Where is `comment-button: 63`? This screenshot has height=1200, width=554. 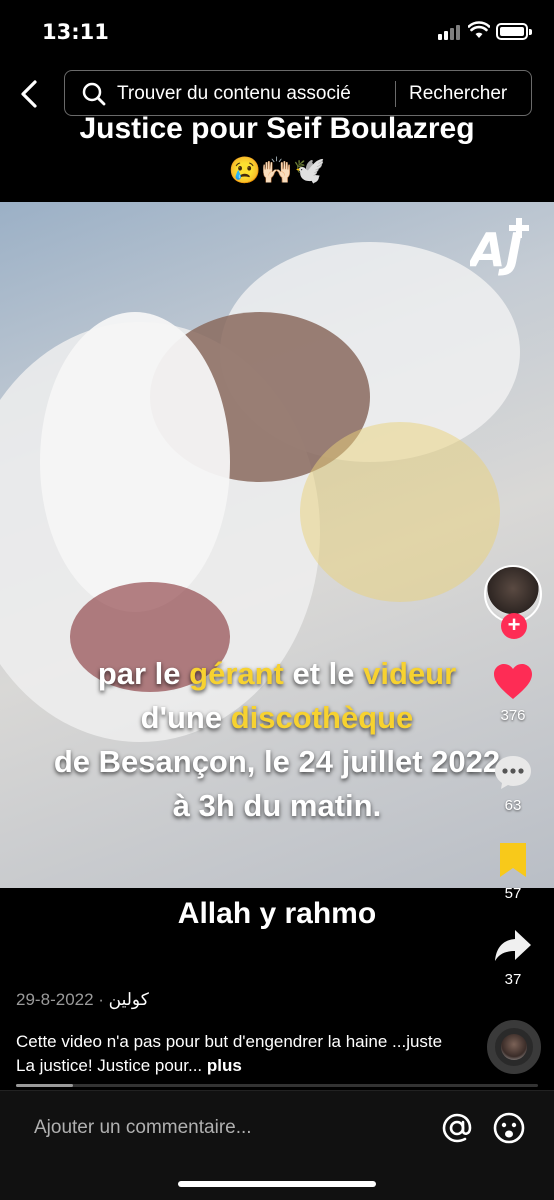 comment-button: 63 is located at coordinates (513, 784).